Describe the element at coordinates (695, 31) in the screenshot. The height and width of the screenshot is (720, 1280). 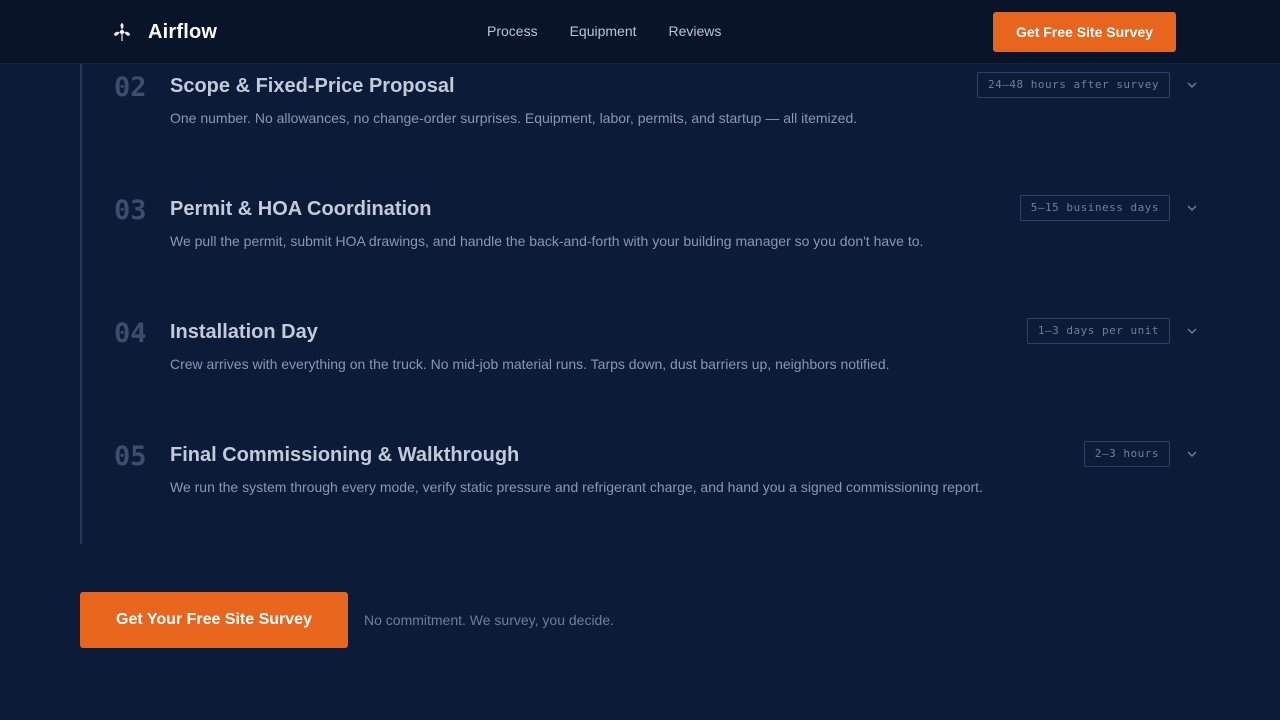
I see `nav-link-reviews: Reviews` at that location.